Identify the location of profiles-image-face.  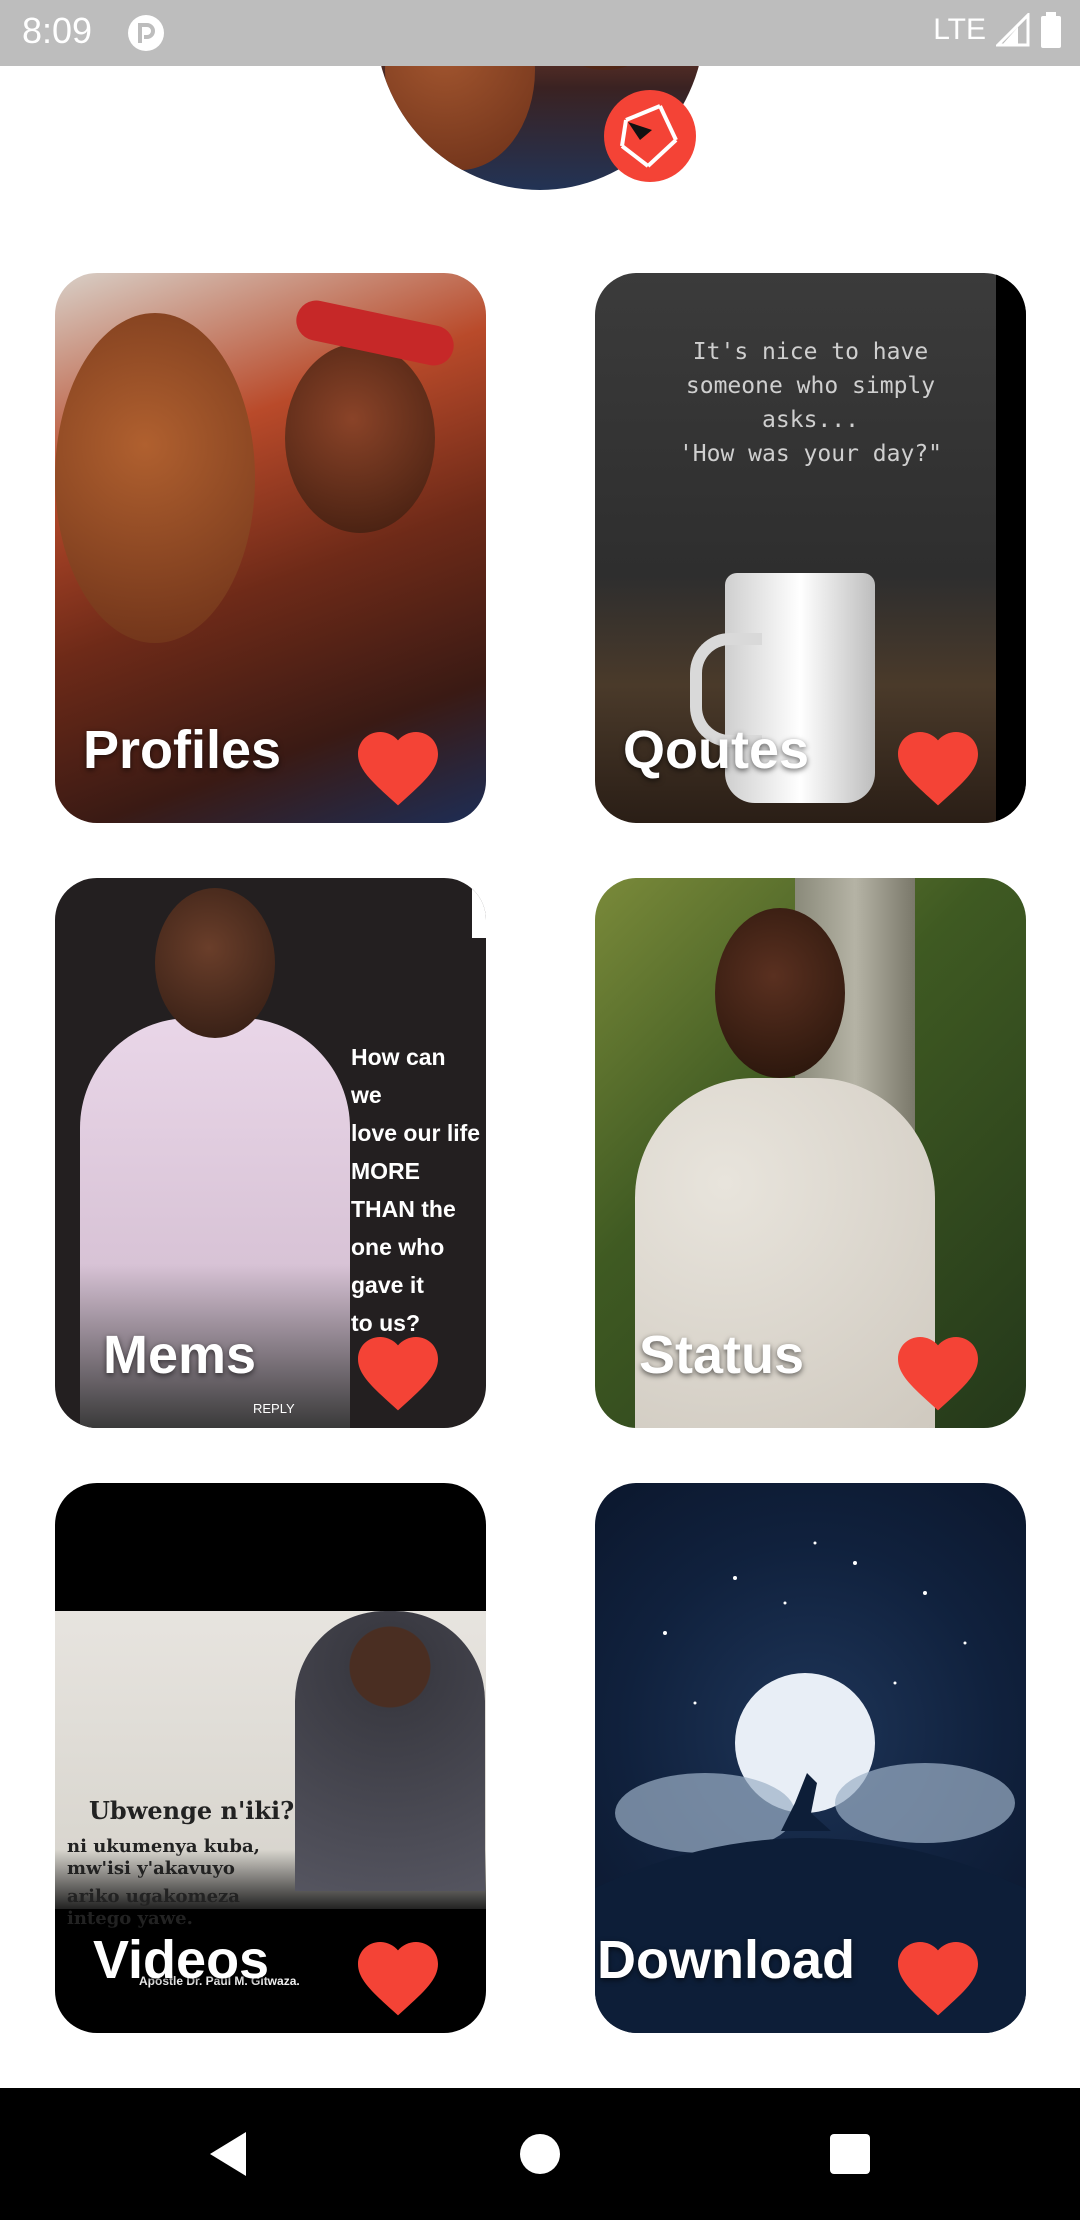
(360, 438).